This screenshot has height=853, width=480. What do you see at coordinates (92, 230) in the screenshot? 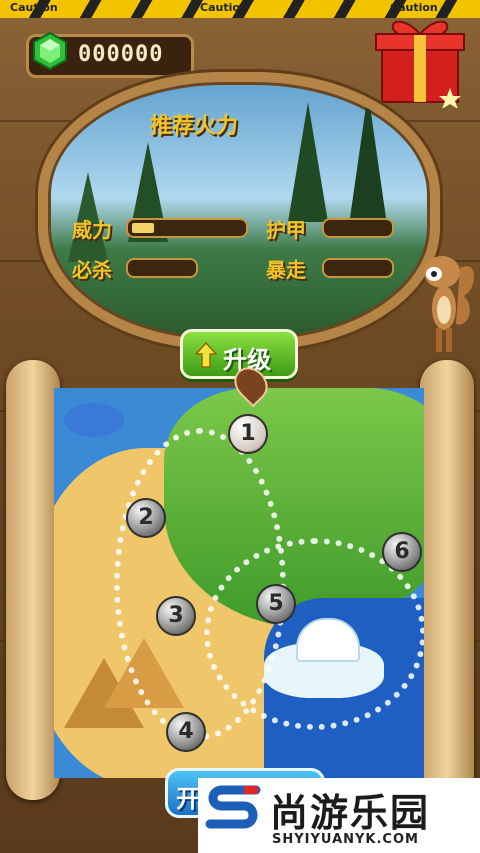
I see `stat-label-power: 威力` at bounding box center [92, 230].